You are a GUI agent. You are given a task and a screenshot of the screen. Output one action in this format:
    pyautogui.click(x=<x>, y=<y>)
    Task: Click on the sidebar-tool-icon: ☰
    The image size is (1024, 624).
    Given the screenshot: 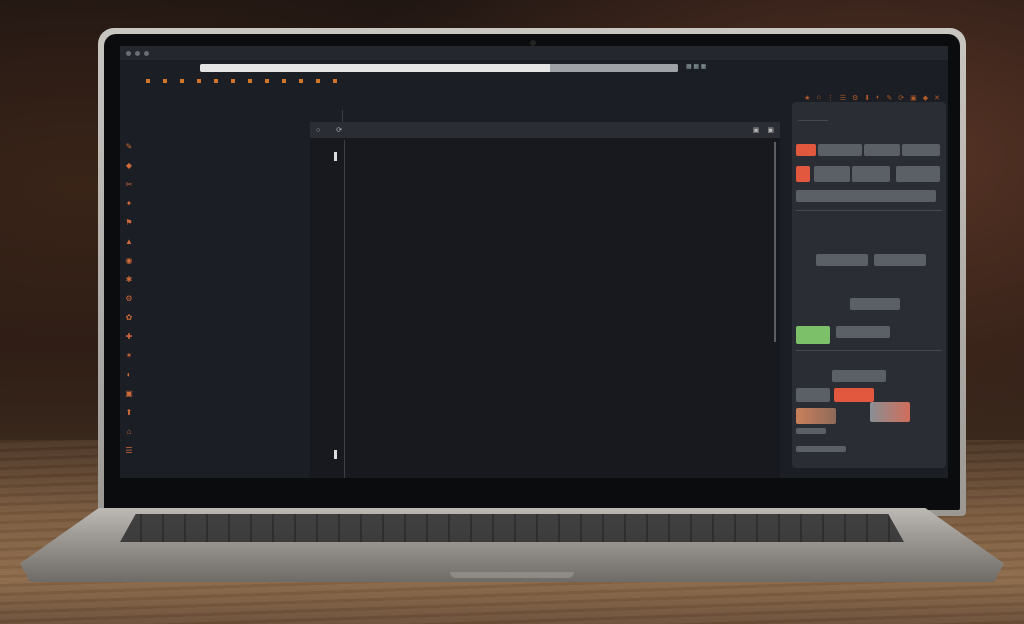 What is the action you would take?
    pyautogui.click(x=128, y=450)
    